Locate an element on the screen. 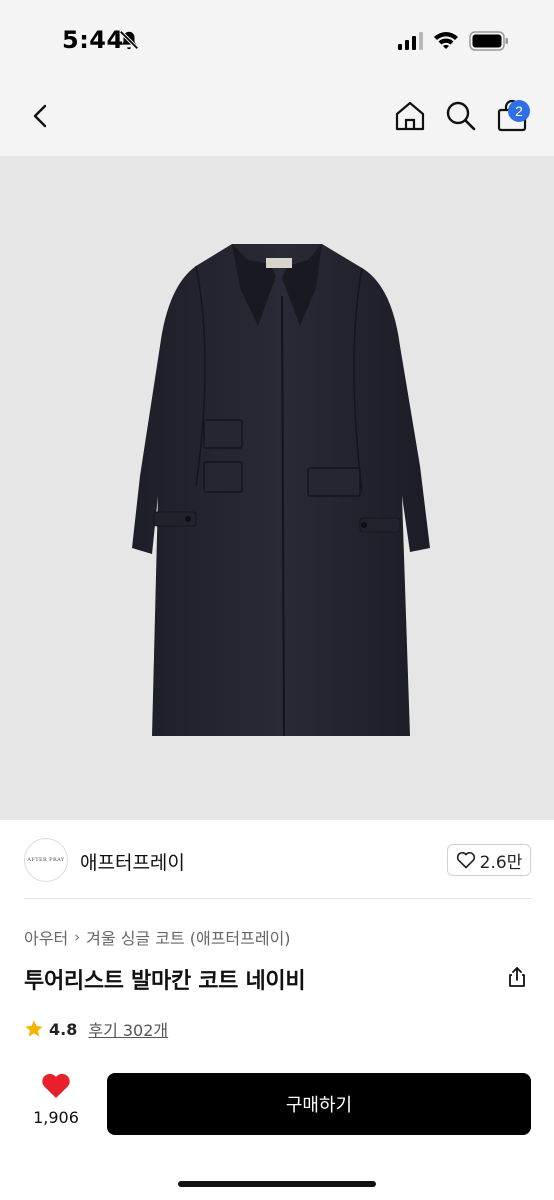 This screenshot has width=554, height=1200. brand-row: AFTER PRAY 애프터프레이 2.6만 is located at coordinates (277, 860).